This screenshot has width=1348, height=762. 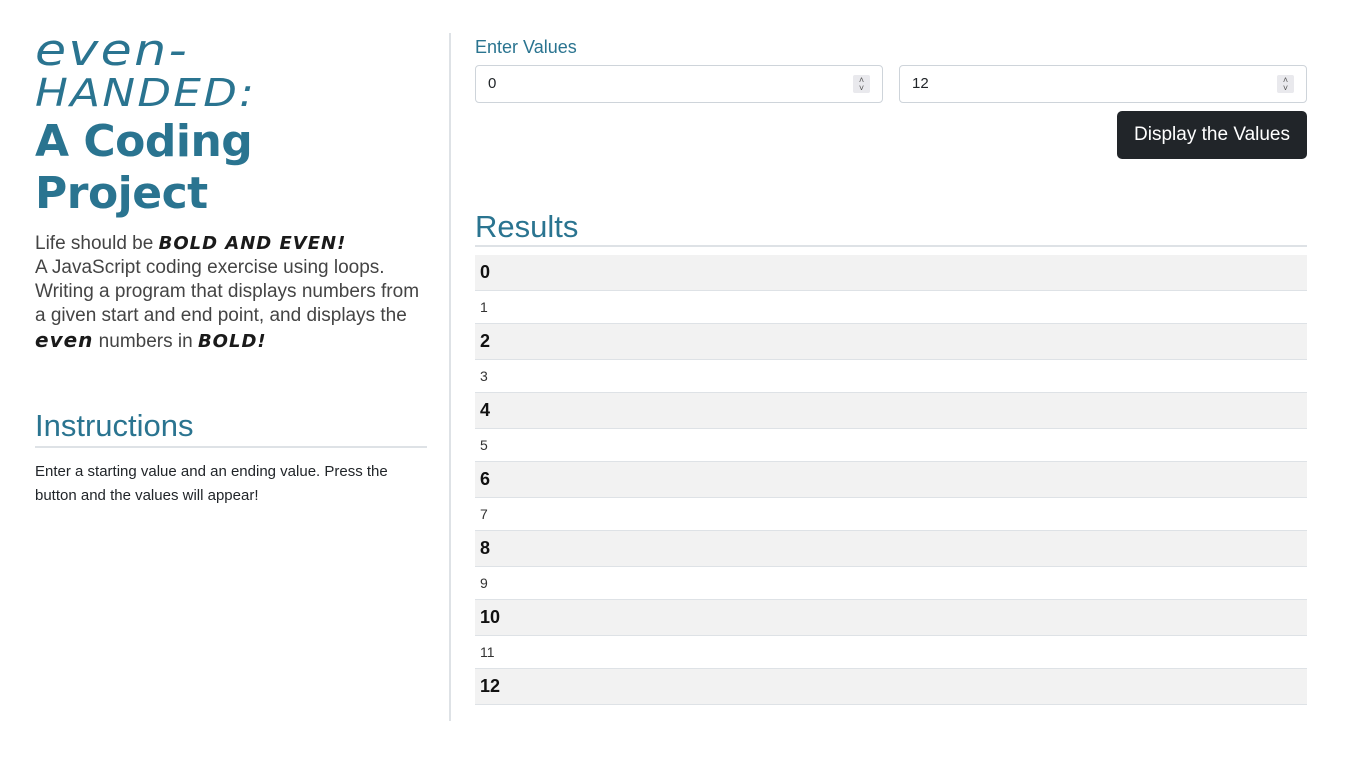 What do you see at coordinates (920, 83) in the screenshot?
I see `end-value-text: 12` at bounding box center [920, 83].